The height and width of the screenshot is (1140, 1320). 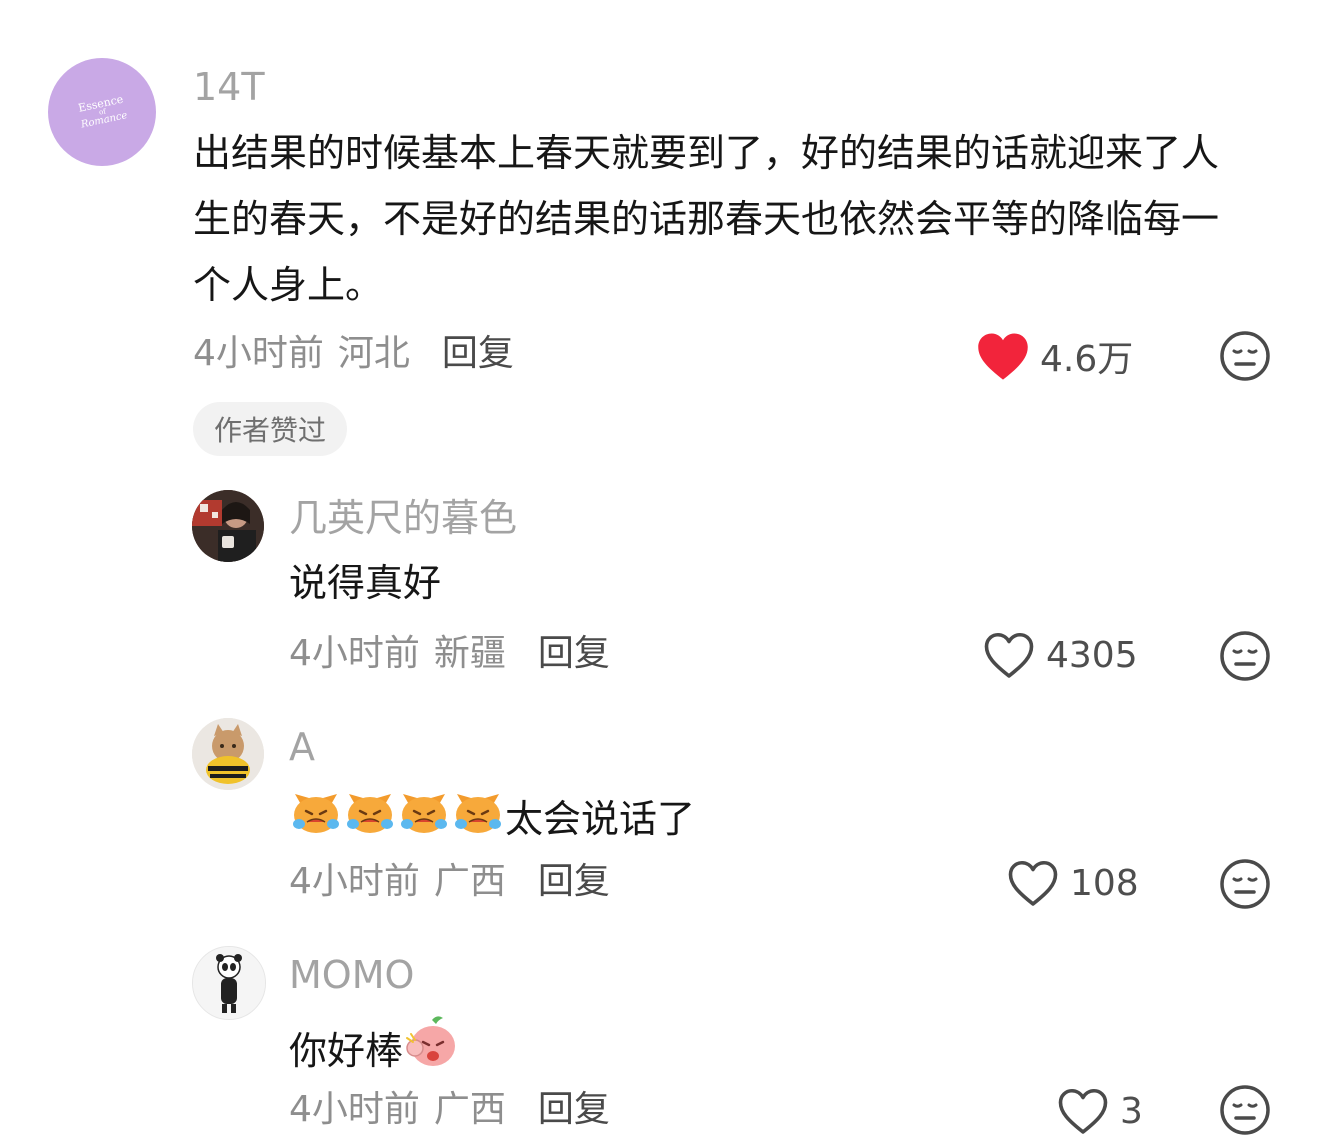 I want to click on comment-meta: 4小时前 新疆 回复, so click(x=449, y=654).